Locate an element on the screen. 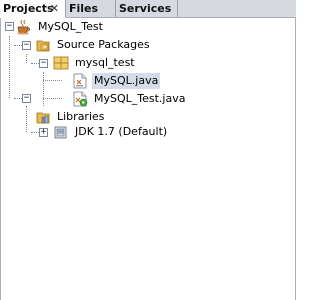 This screenshot has width=320, height=300. tab-services-label: Services is located at coordinates (145, 8).